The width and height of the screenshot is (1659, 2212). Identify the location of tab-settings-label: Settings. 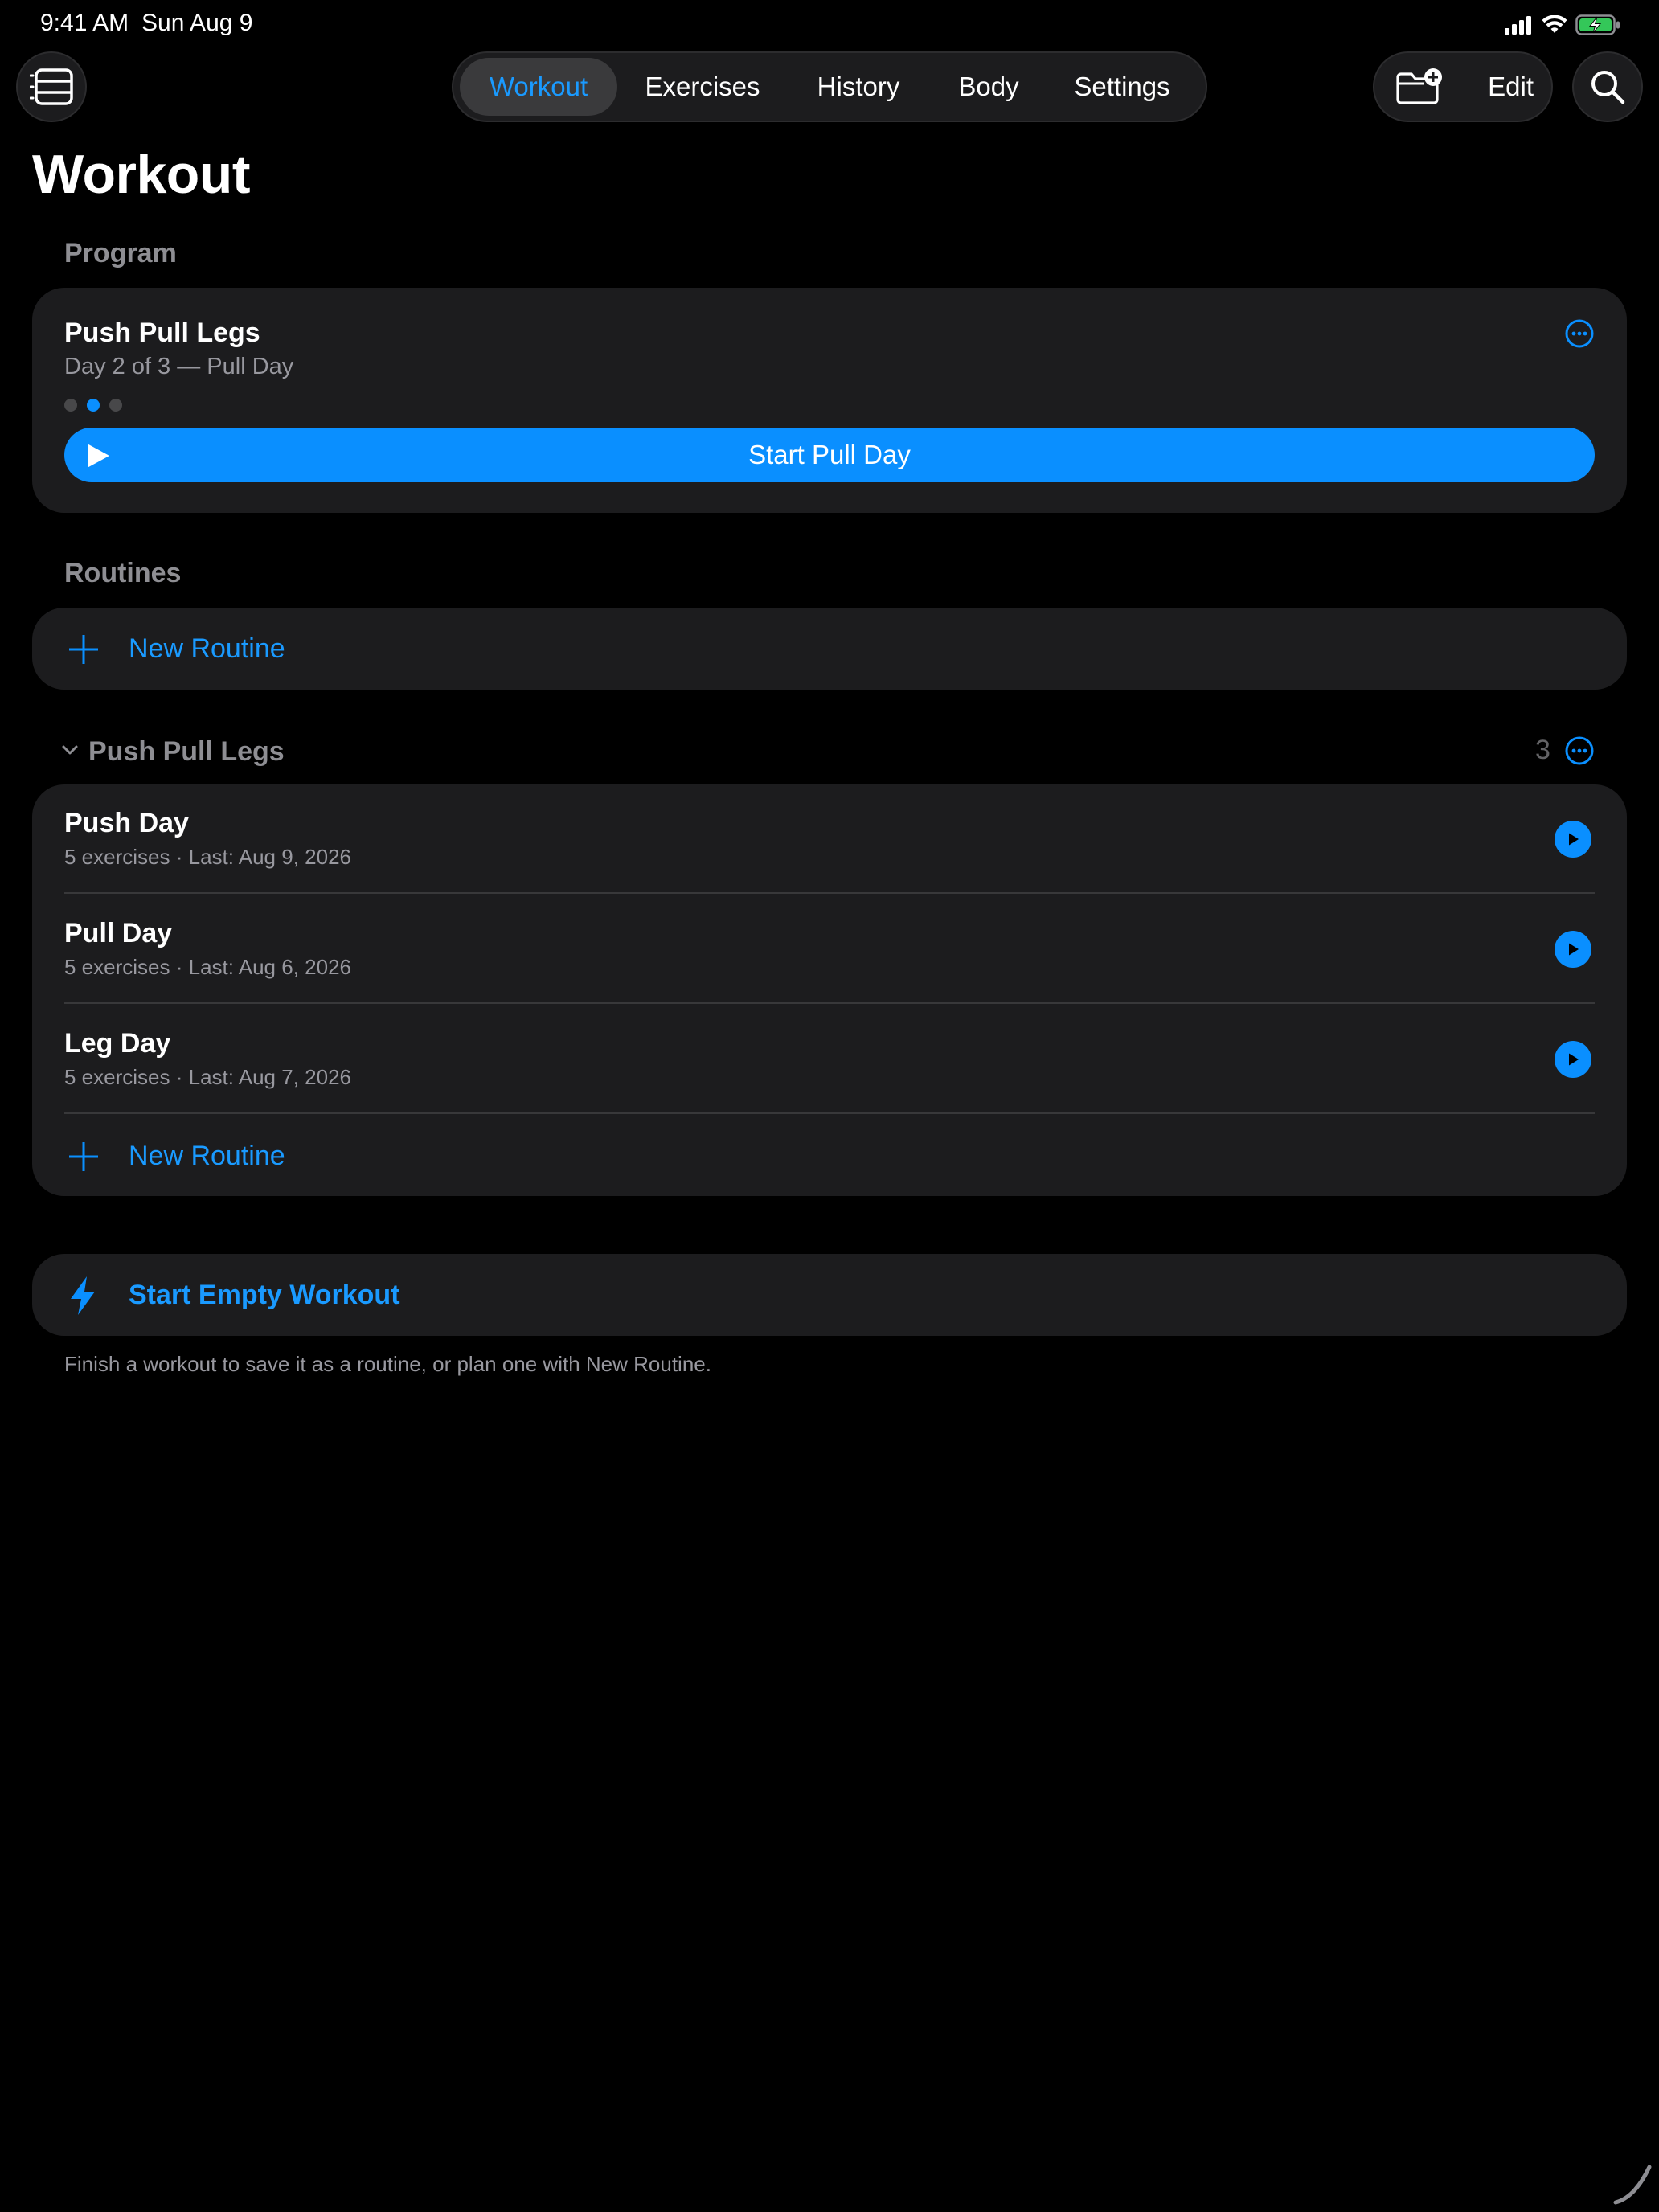
(1122, 86).